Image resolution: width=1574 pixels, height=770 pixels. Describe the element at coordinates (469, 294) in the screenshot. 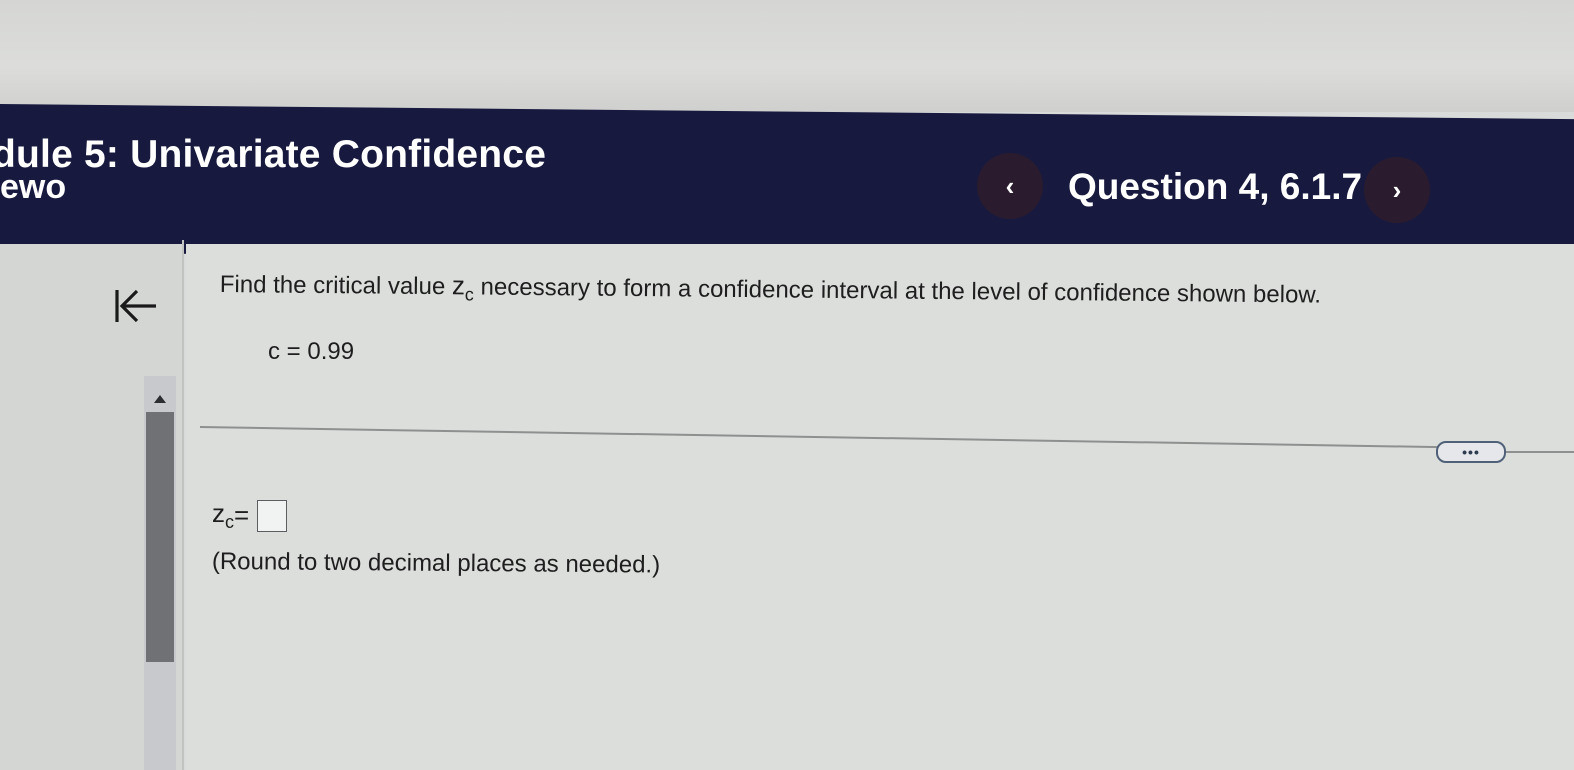

I see `prompt-variable-subscript: c` at that location.